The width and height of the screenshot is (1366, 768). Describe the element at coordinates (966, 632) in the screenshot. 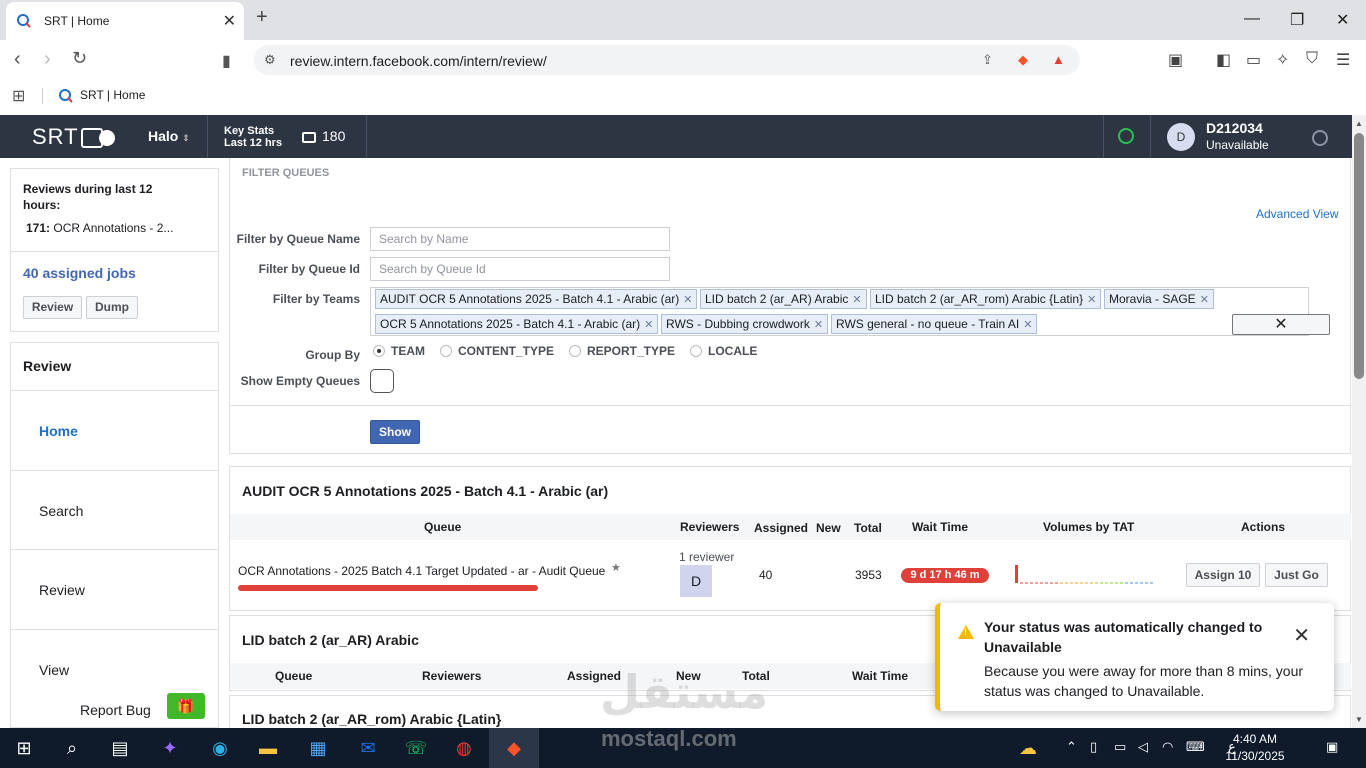

I see `warning-icon: !` at that location.